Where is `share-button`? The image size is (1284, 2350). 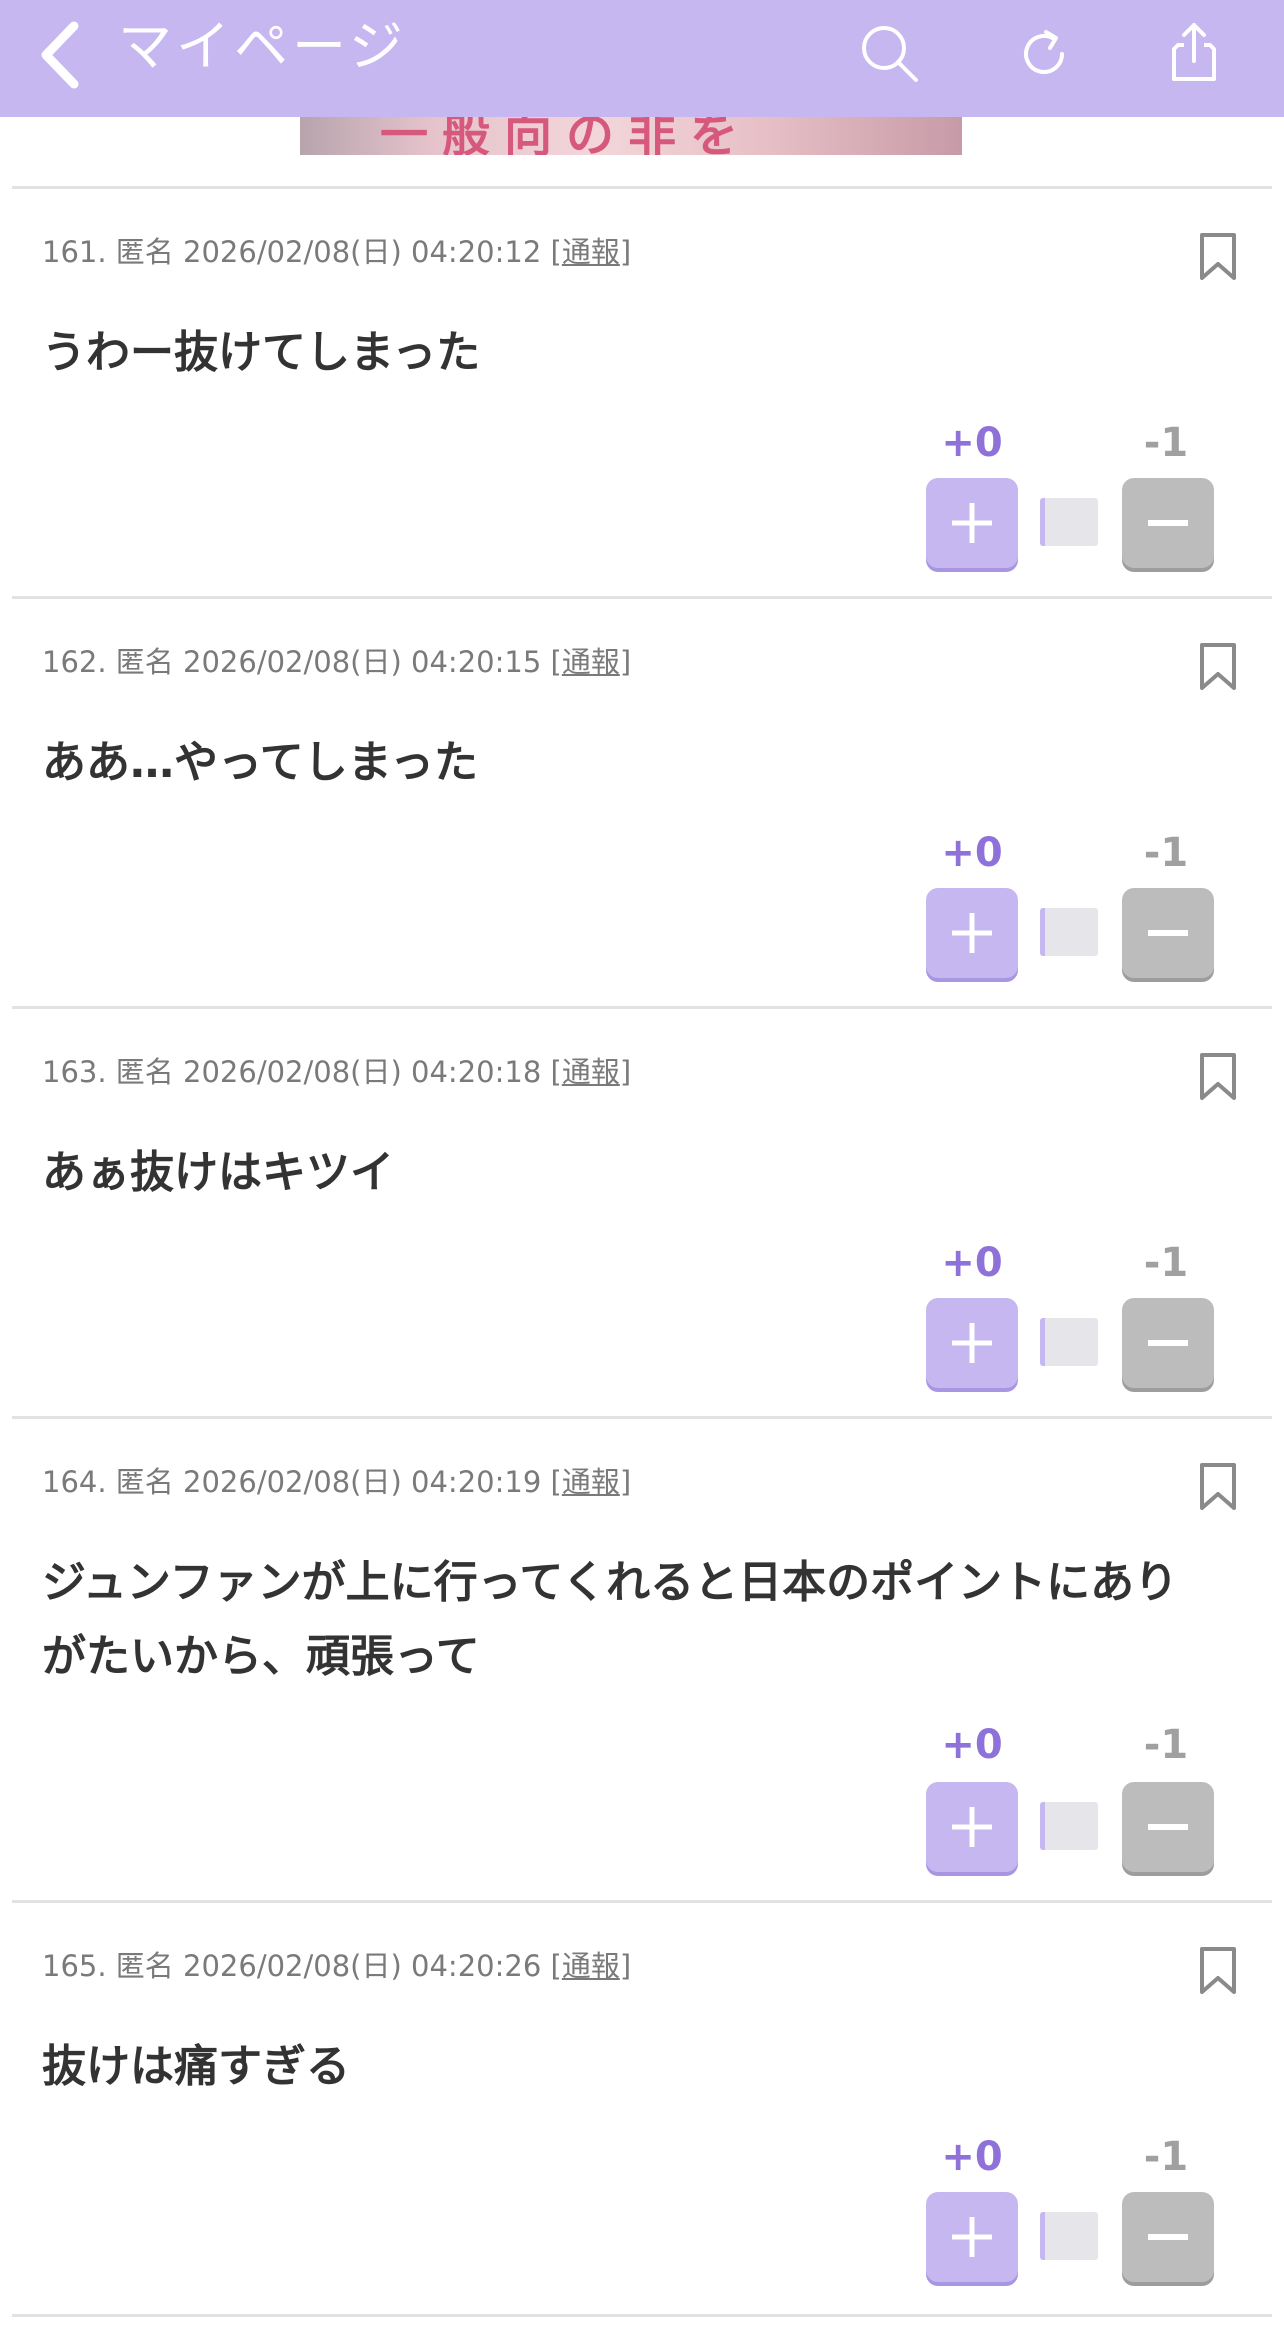 share-button is located at coordinates (1194, 54).